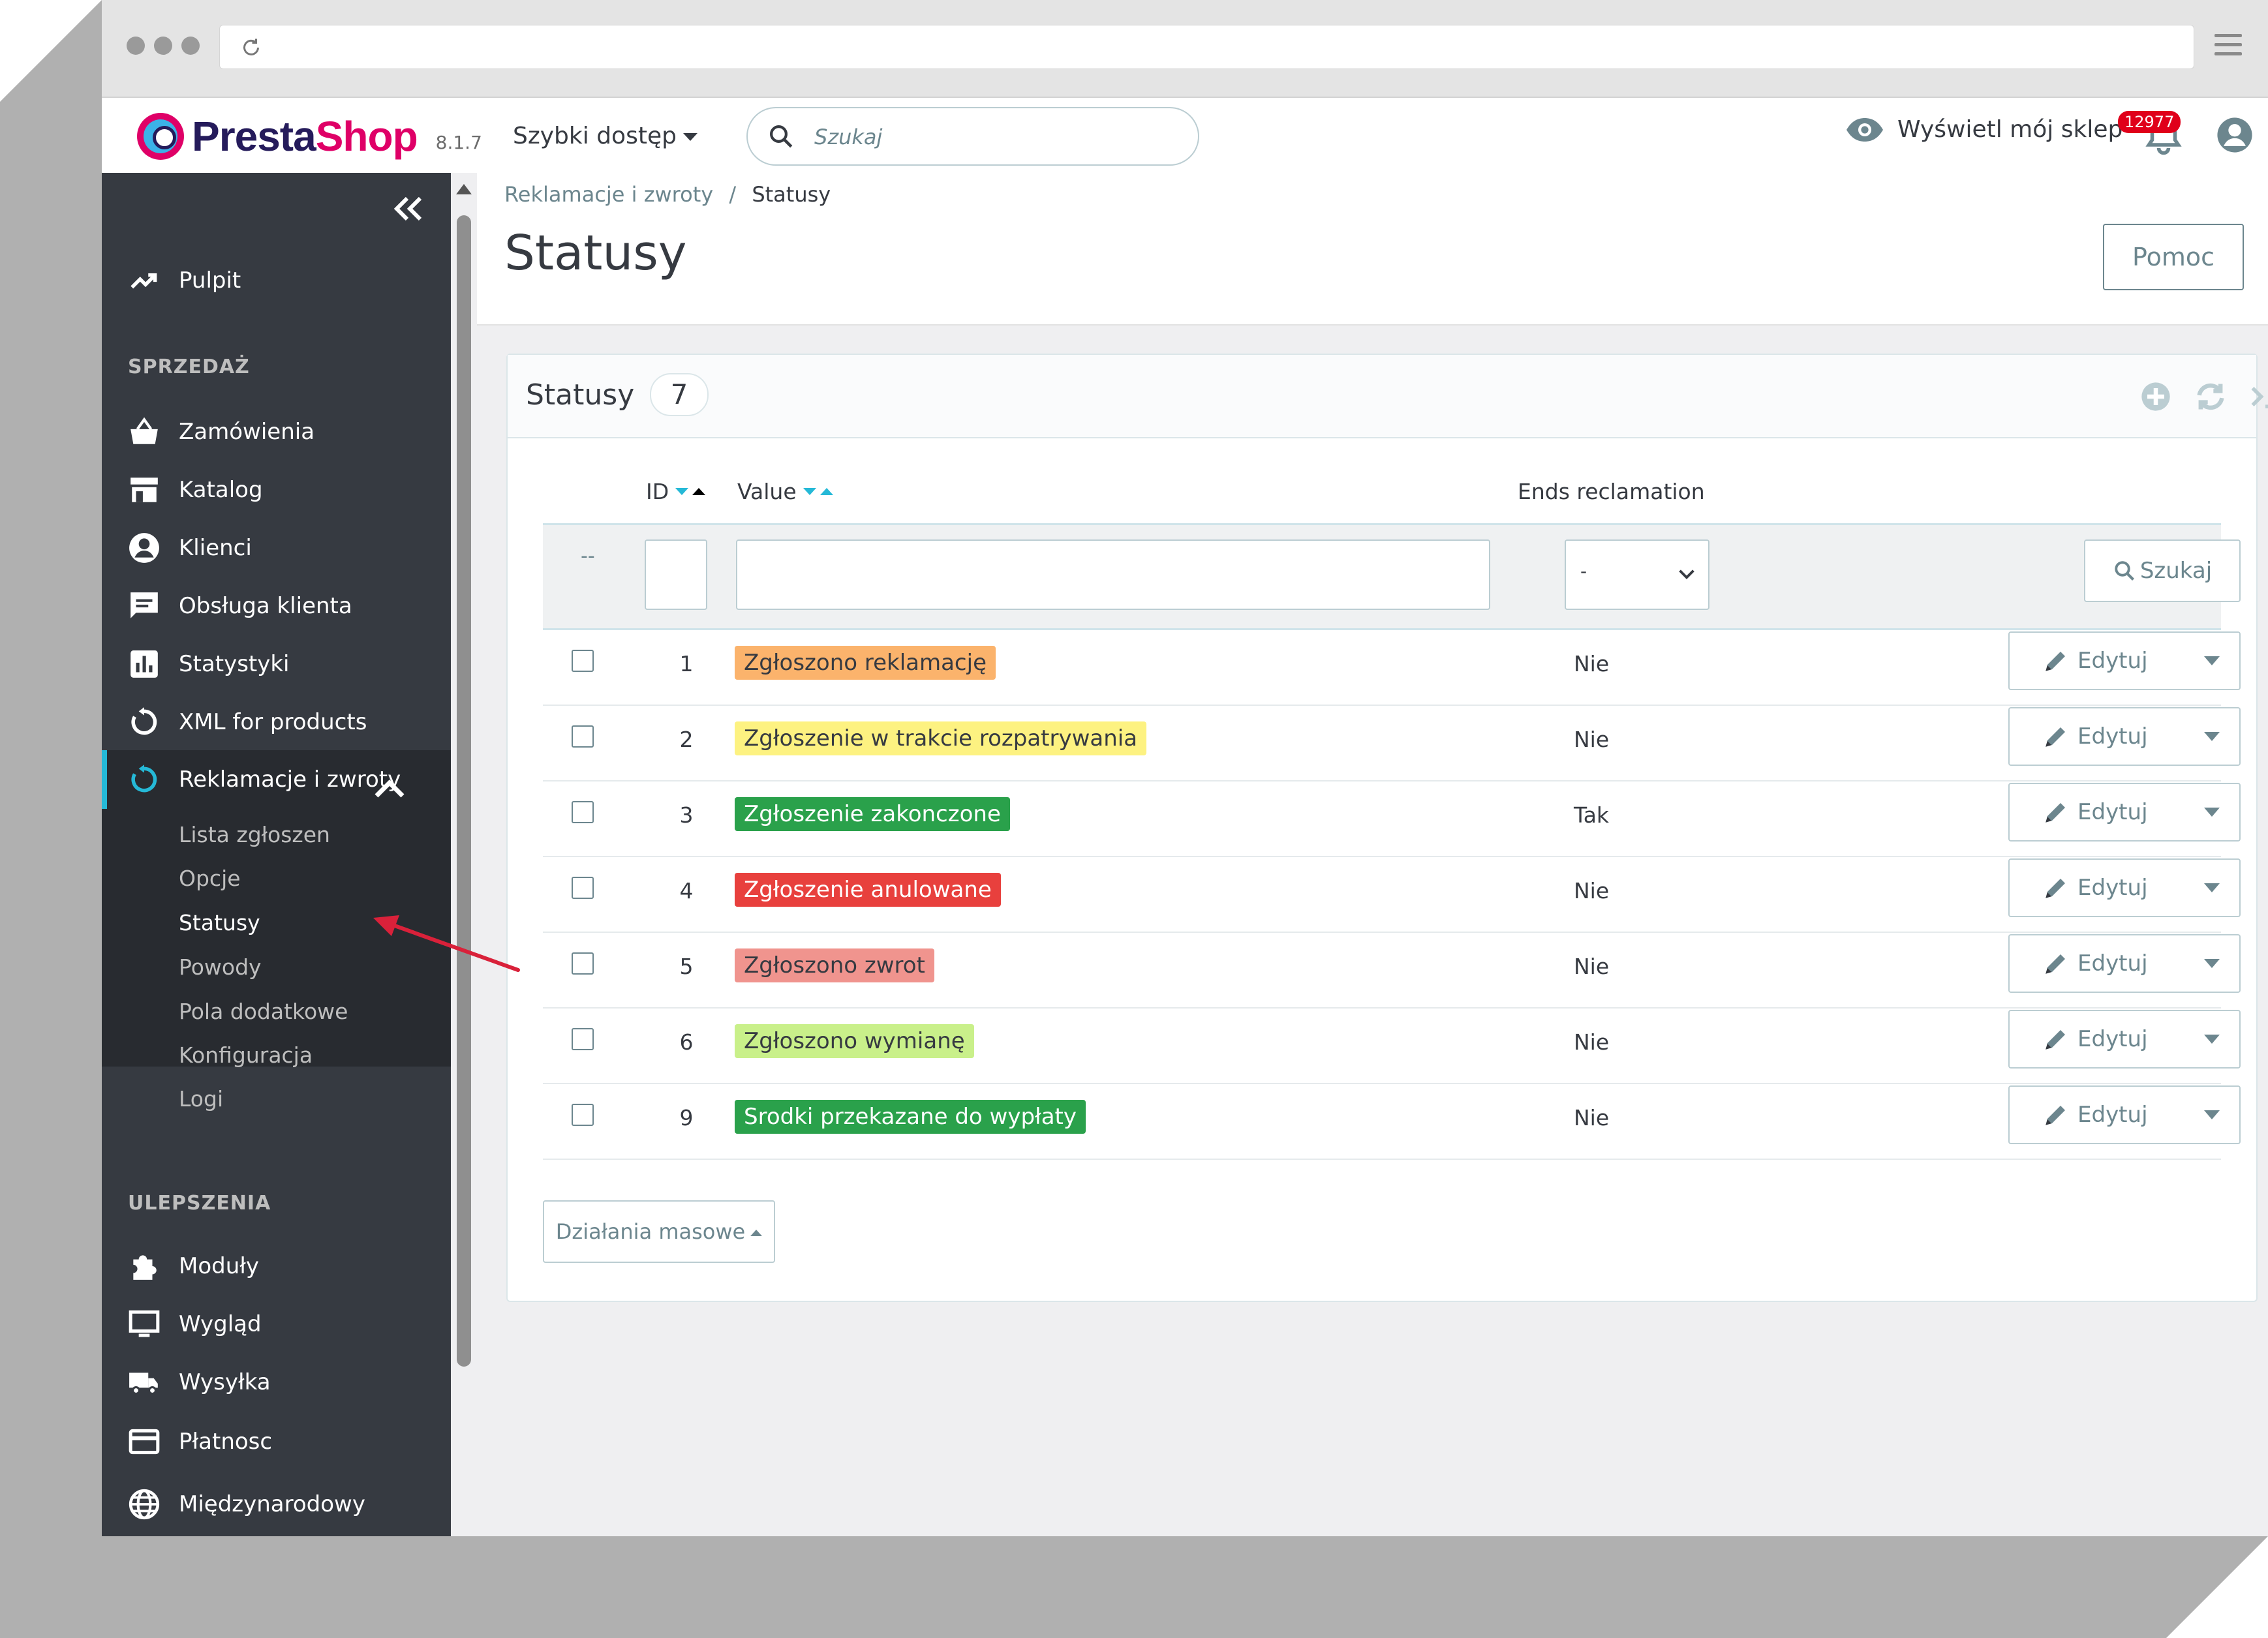 The height and width of the screenshot is (1638, 2268). What do you see at coordinates (464, 189) in the screenshot?
I see `scroll-up-arrow-icon` at bounding box center [464, 189].